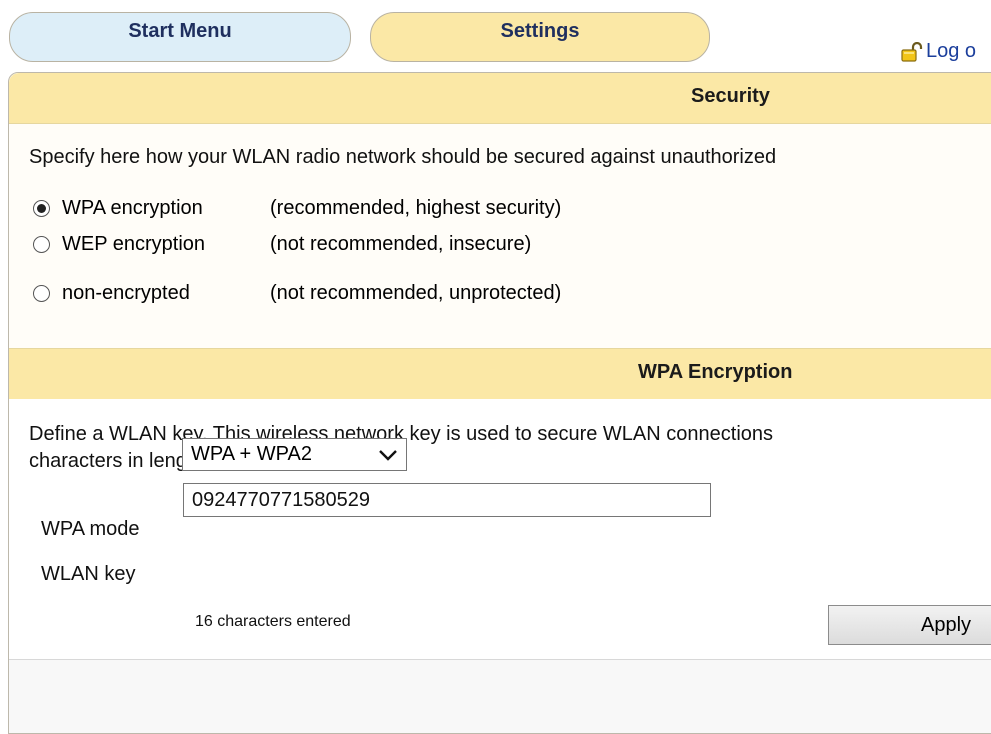 This screenshot has width=991, height=734. I want to click on logout-label: Log o, so click(951, 51).